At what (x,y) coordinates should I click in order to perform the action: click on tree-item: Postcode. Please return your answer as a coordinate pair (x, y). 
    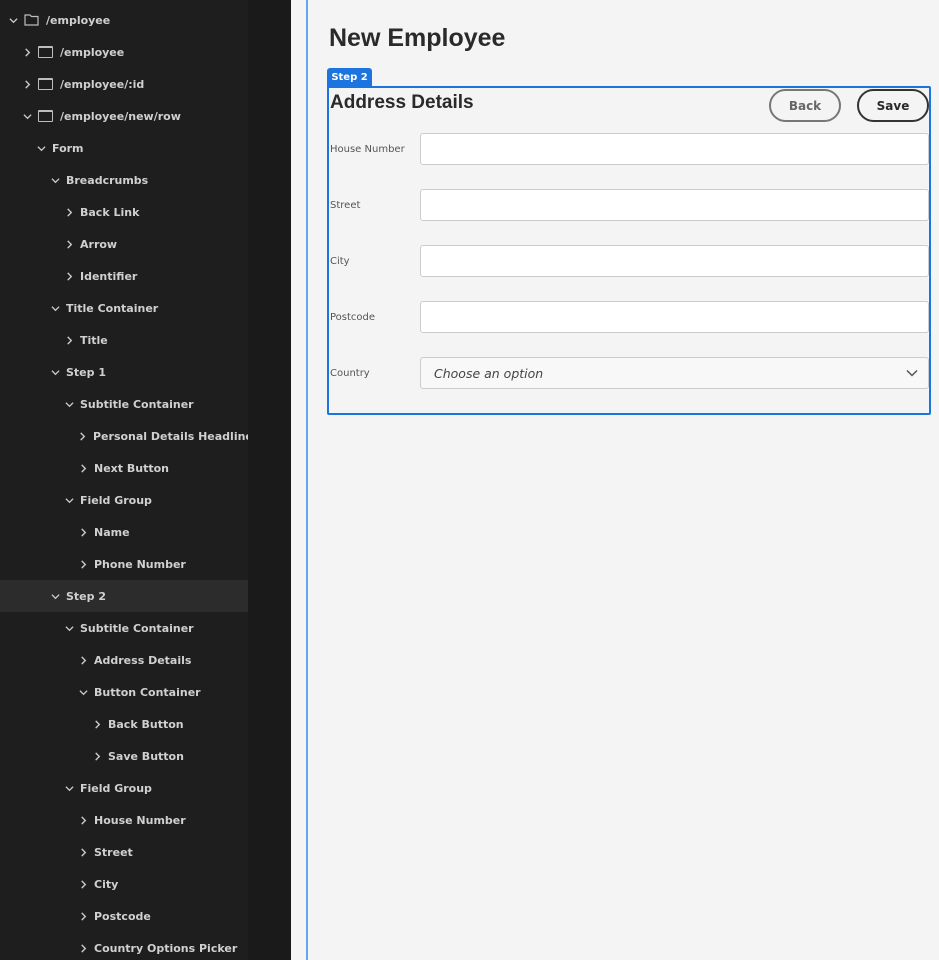
    Looking at the image, I should click on (124, 916).